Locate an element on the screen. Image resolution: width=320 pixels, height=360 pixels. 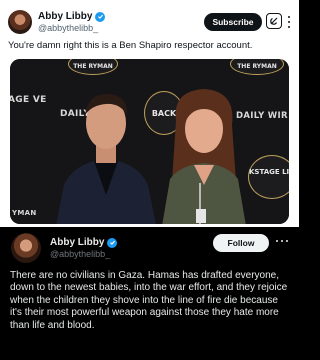
subscribe-button: Subscribe is located at coordinates (233, 22).